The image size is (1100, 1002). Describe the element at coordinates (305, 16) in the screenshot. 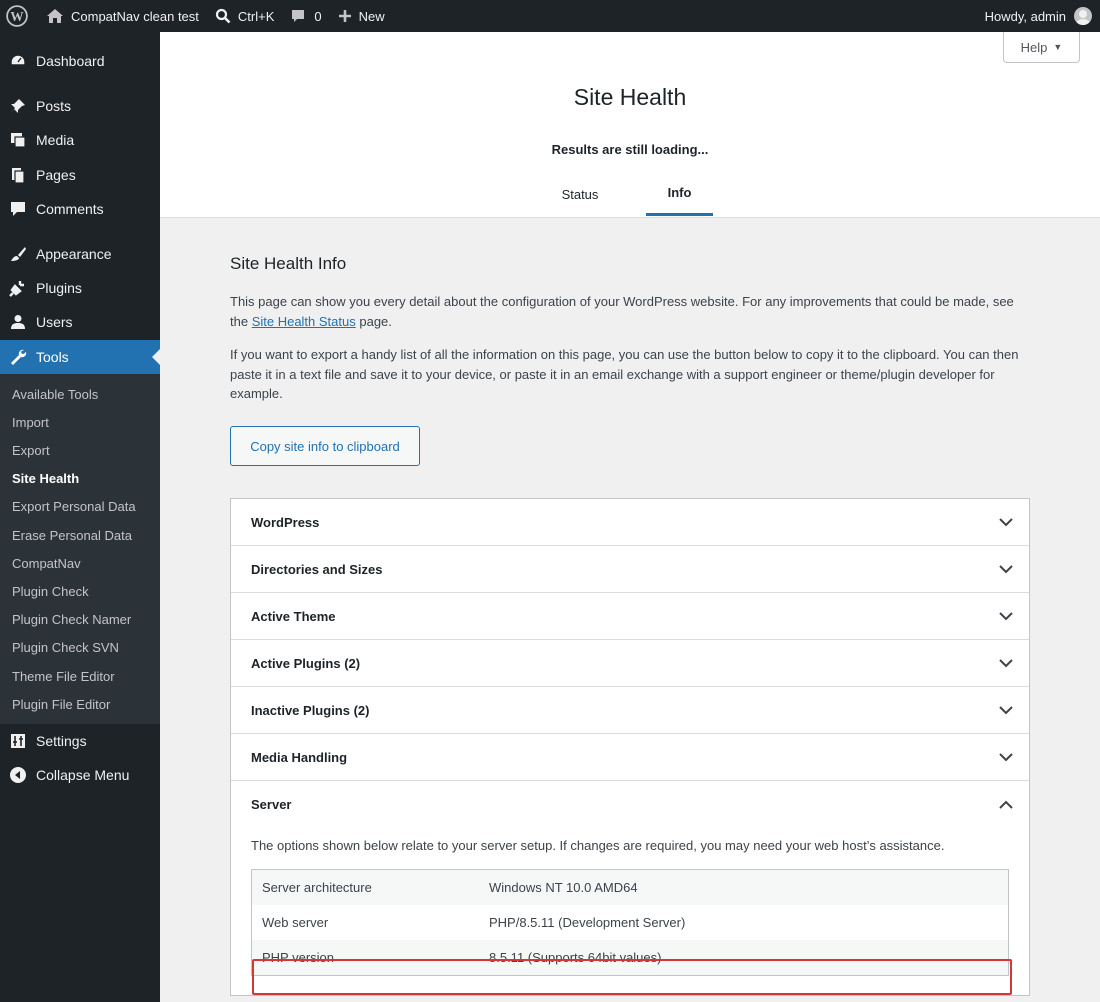

I see `comments-link: 0` at that location.